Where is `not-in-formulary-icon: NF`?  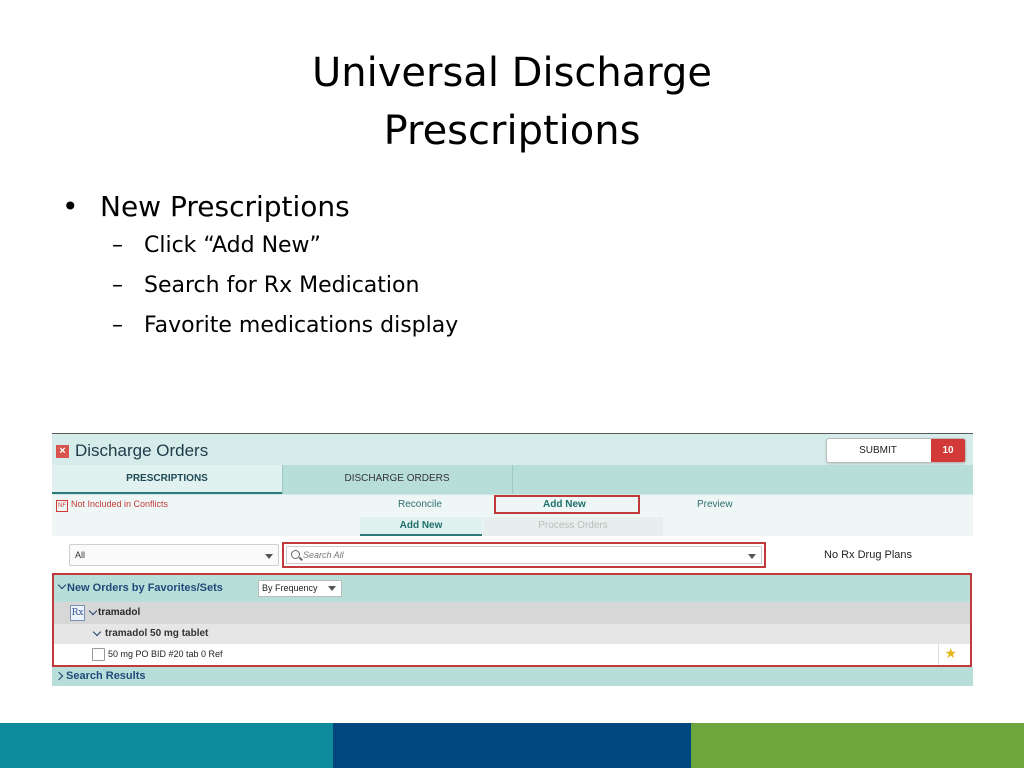 not-in-formulary-icon: NF is located at coordinates (62, 506).